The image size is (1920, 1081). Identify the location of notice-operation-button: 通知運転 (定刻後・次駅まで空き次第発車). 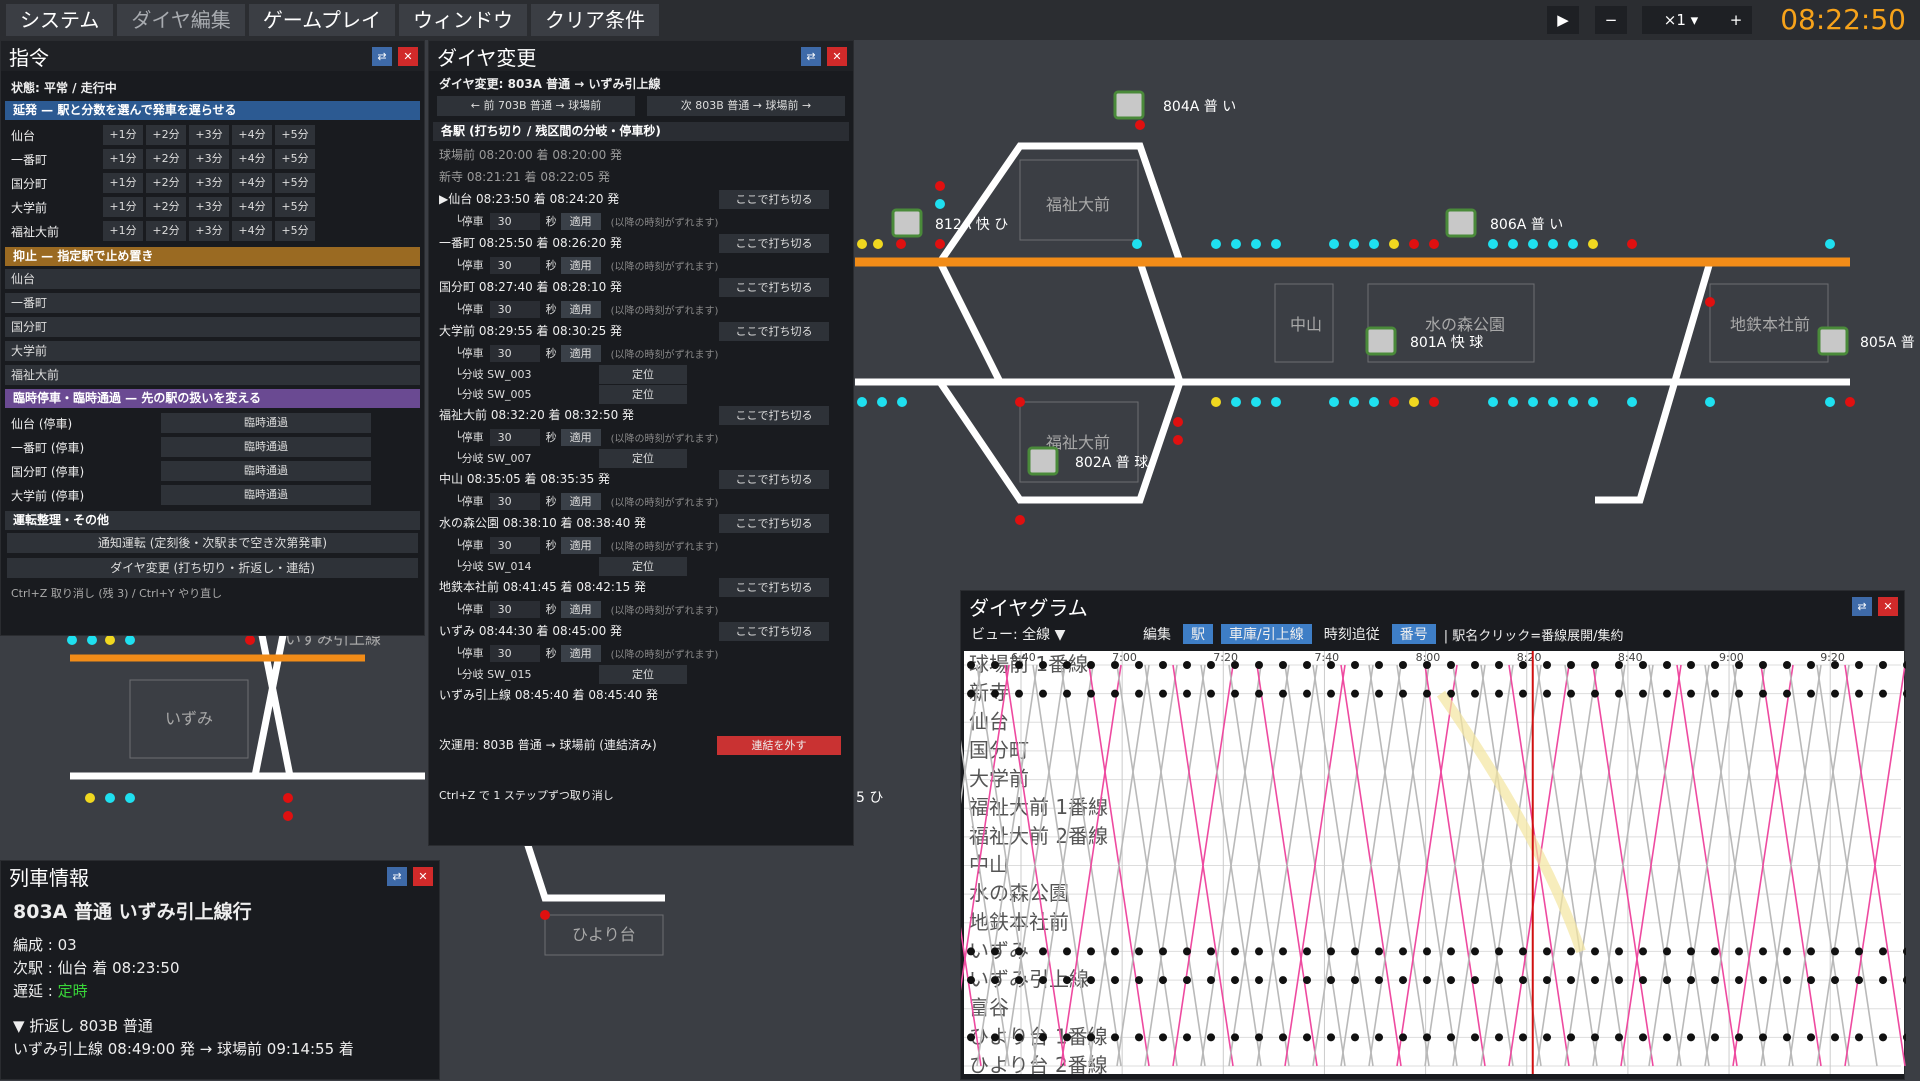
(212, 543).